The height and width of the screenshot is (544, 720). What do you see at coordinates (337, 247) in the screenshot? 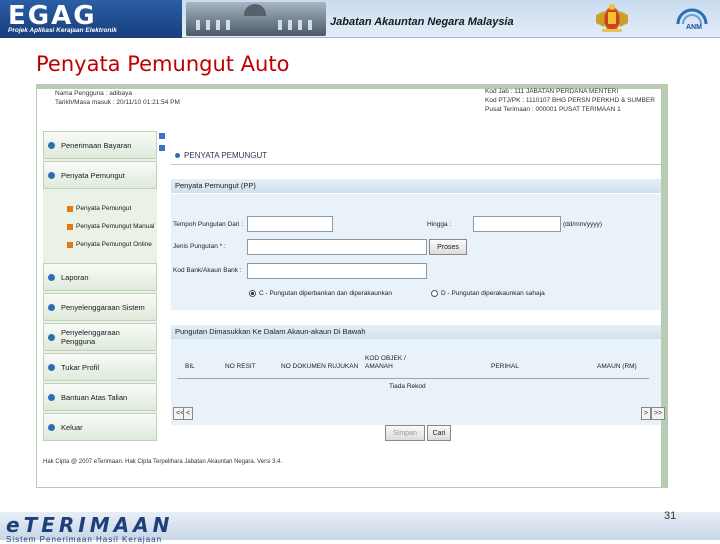
I see `jenis-pungutan-select` at bounding box center [337, 247].